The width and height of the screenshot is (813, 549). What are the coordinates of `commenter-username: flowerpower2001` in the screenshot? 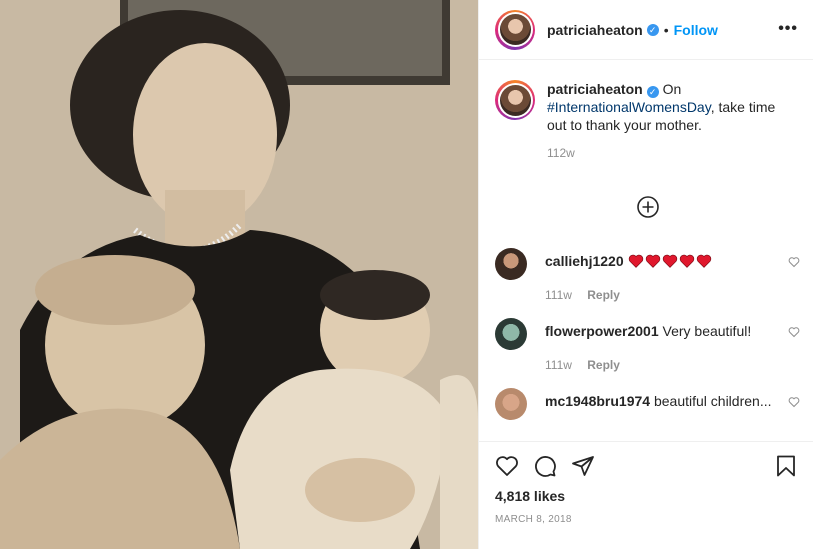 It's located at (602, 331).